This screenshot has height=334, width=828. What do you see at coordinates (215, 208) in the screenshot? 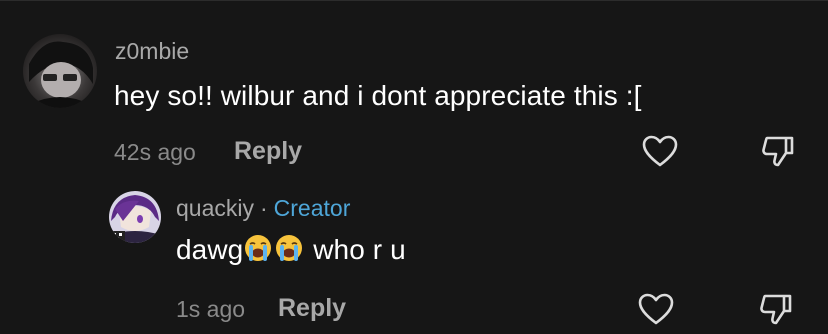
I see `username-label: quackiy` at bounding box center [215, 208].